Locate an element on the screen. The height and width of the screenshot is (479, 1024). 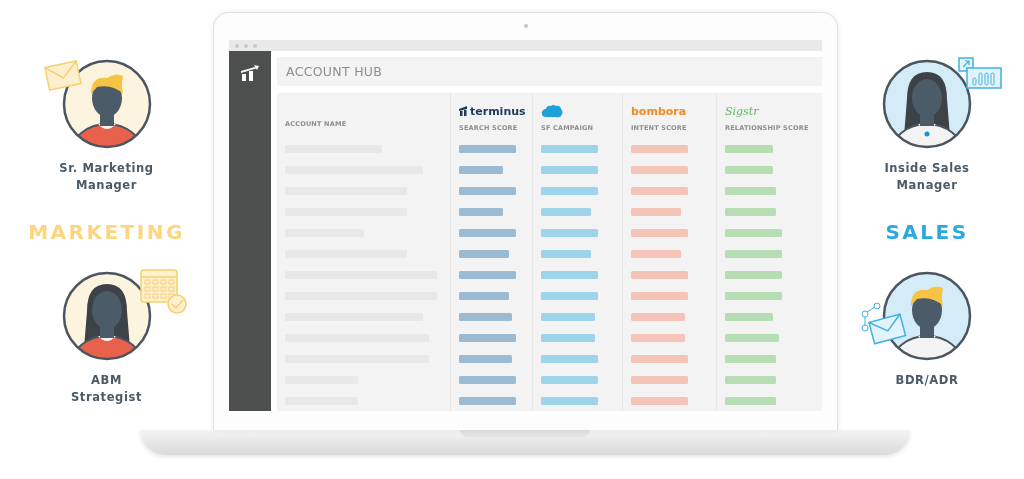
chart-icon is located at coordinates (980, 73).